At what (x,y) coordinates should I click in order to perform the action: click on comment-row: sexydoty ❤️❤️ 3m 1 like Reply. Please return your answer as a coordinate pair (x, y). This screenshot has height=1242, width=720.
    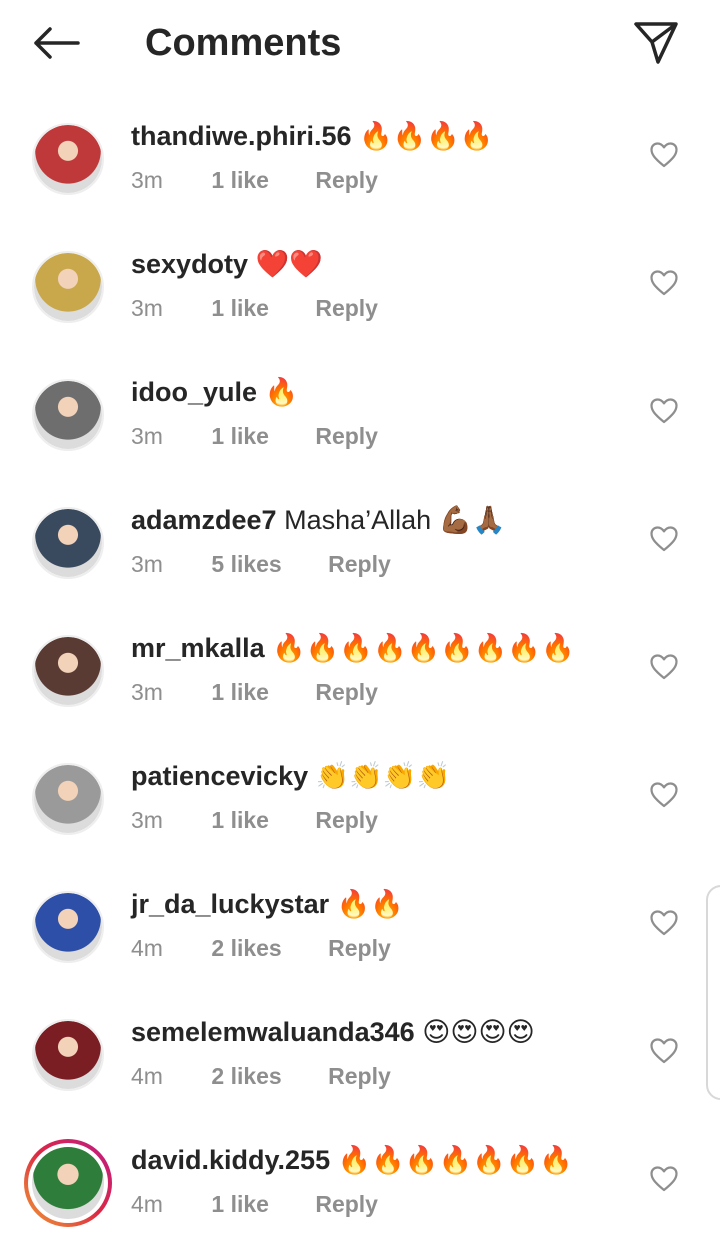
    Looking at the image, I should click on (360, 282).